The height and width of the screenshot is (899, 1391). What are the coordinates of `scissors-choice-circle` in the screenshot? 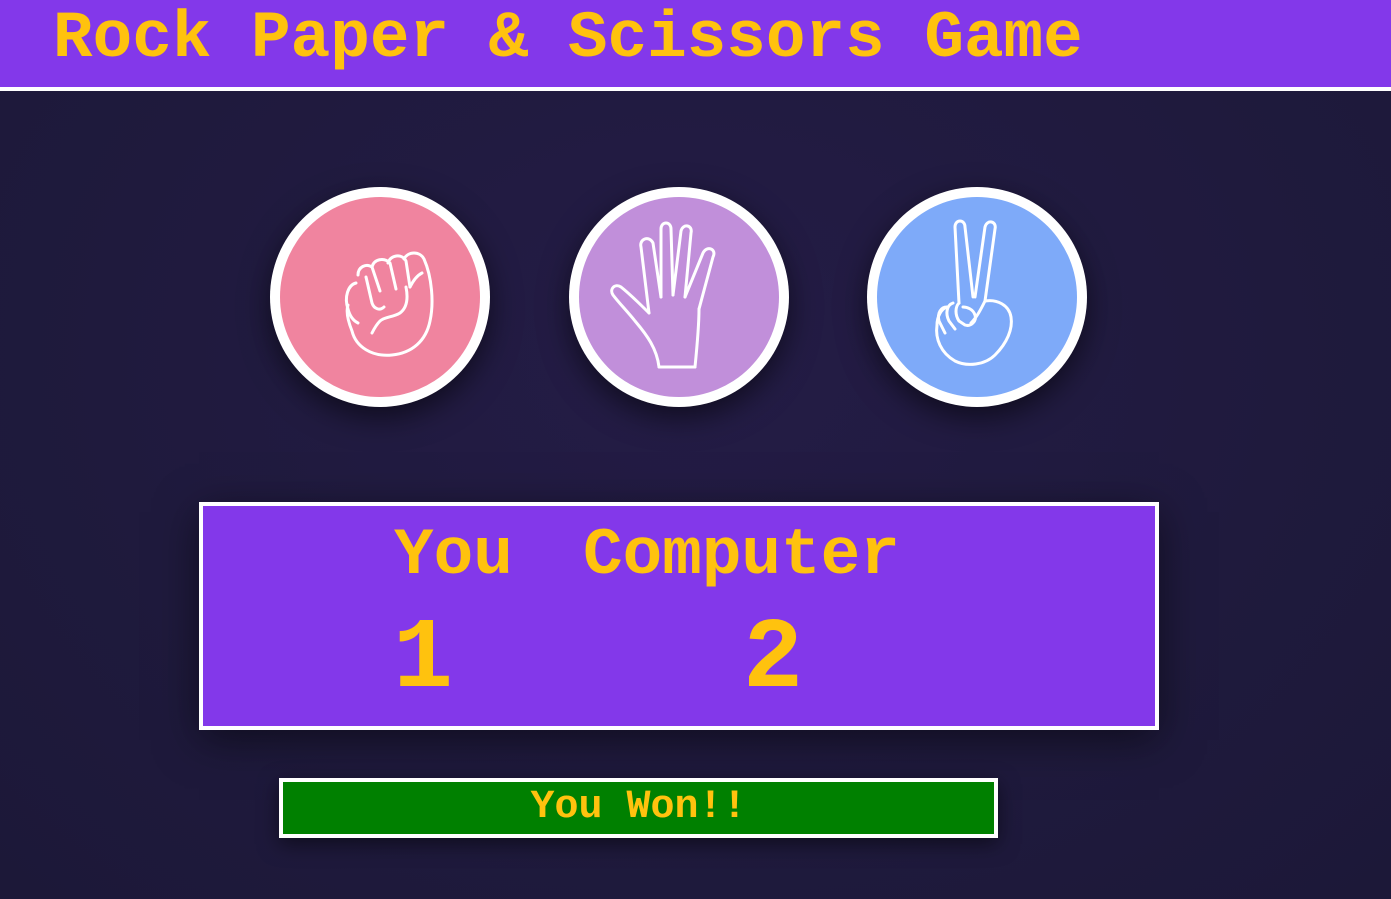 It's located at (977, 297).